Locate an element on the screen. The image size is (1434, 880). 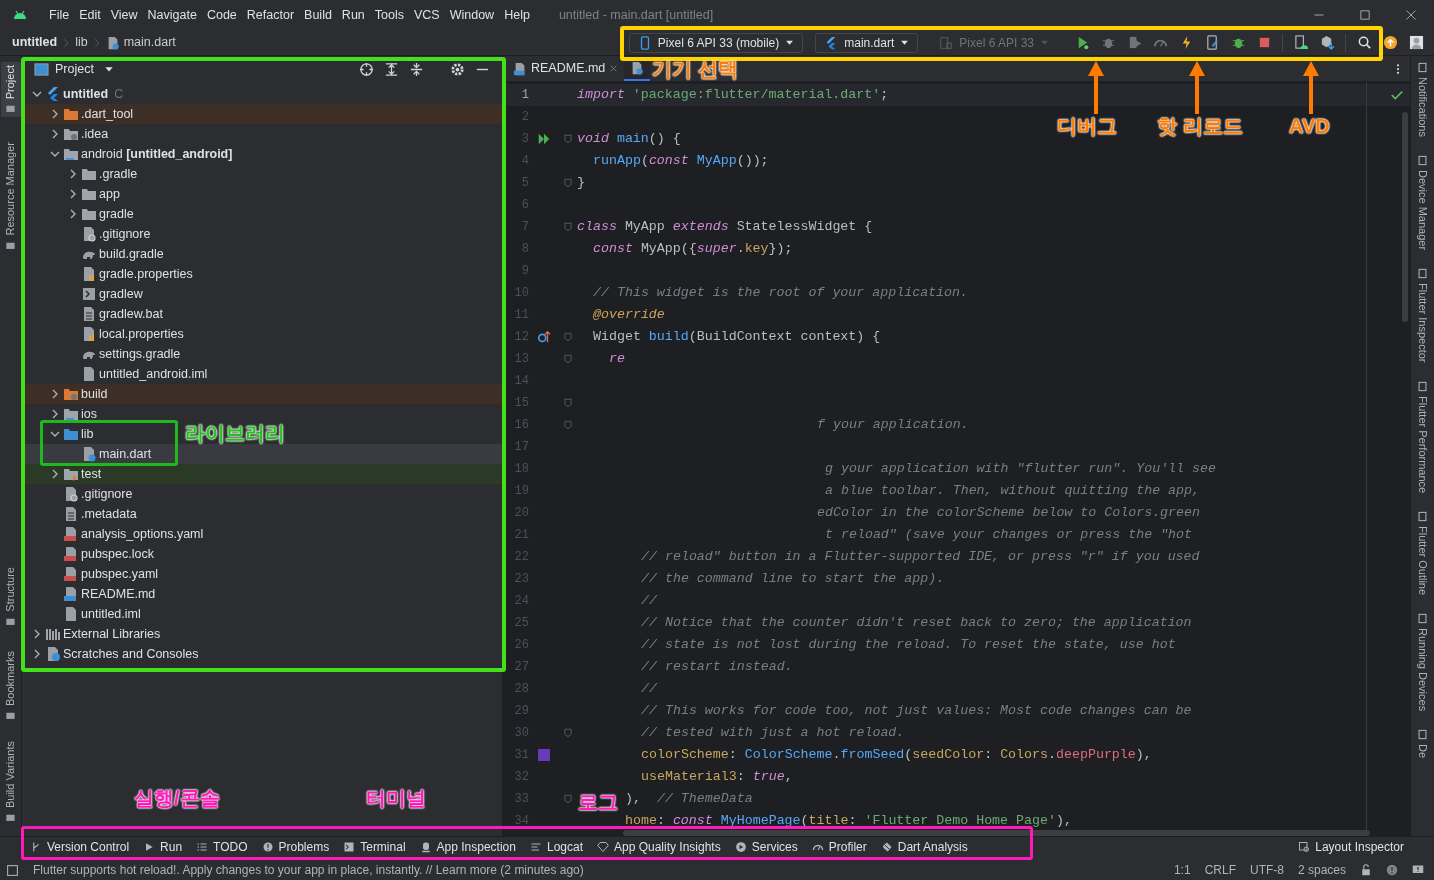
message-icon is located at coordinates (1418, 870).